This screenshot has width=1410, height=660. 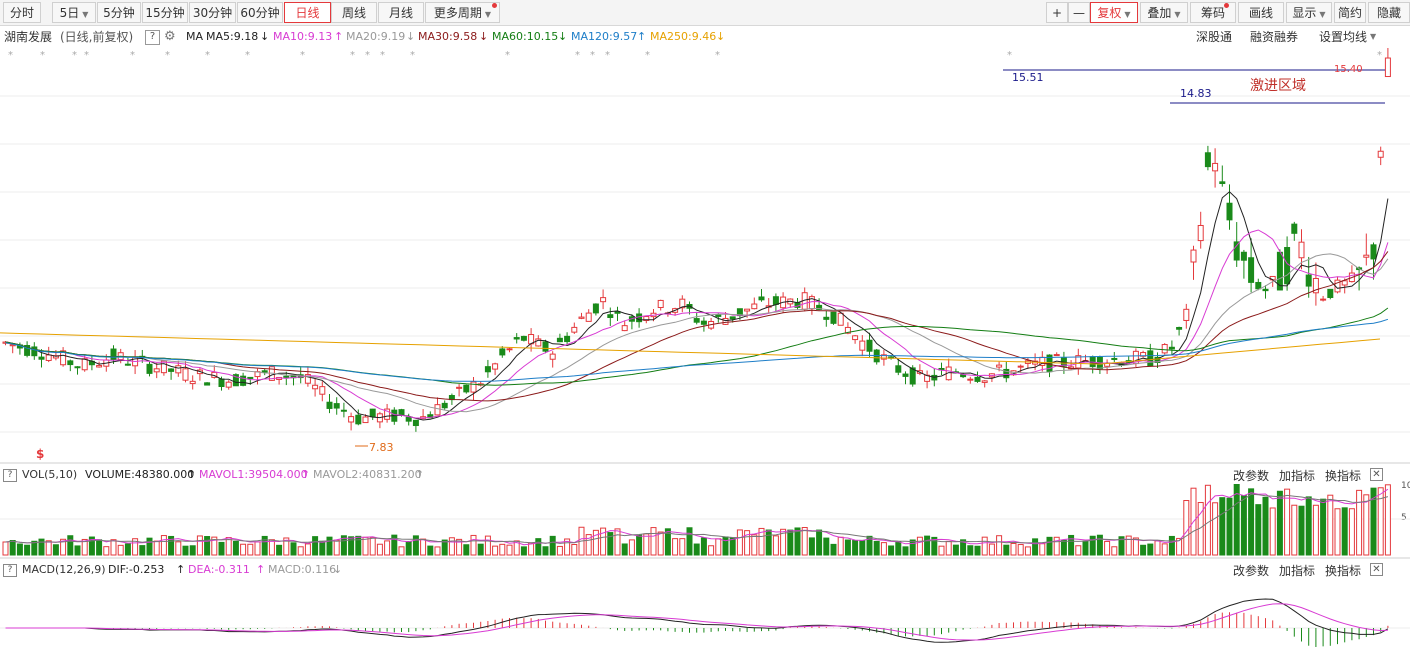 What do you see at coordinates (212, 12) in the screenshot?
I see `period-tab-4: 30分钟` at bounding box center [212, 12].